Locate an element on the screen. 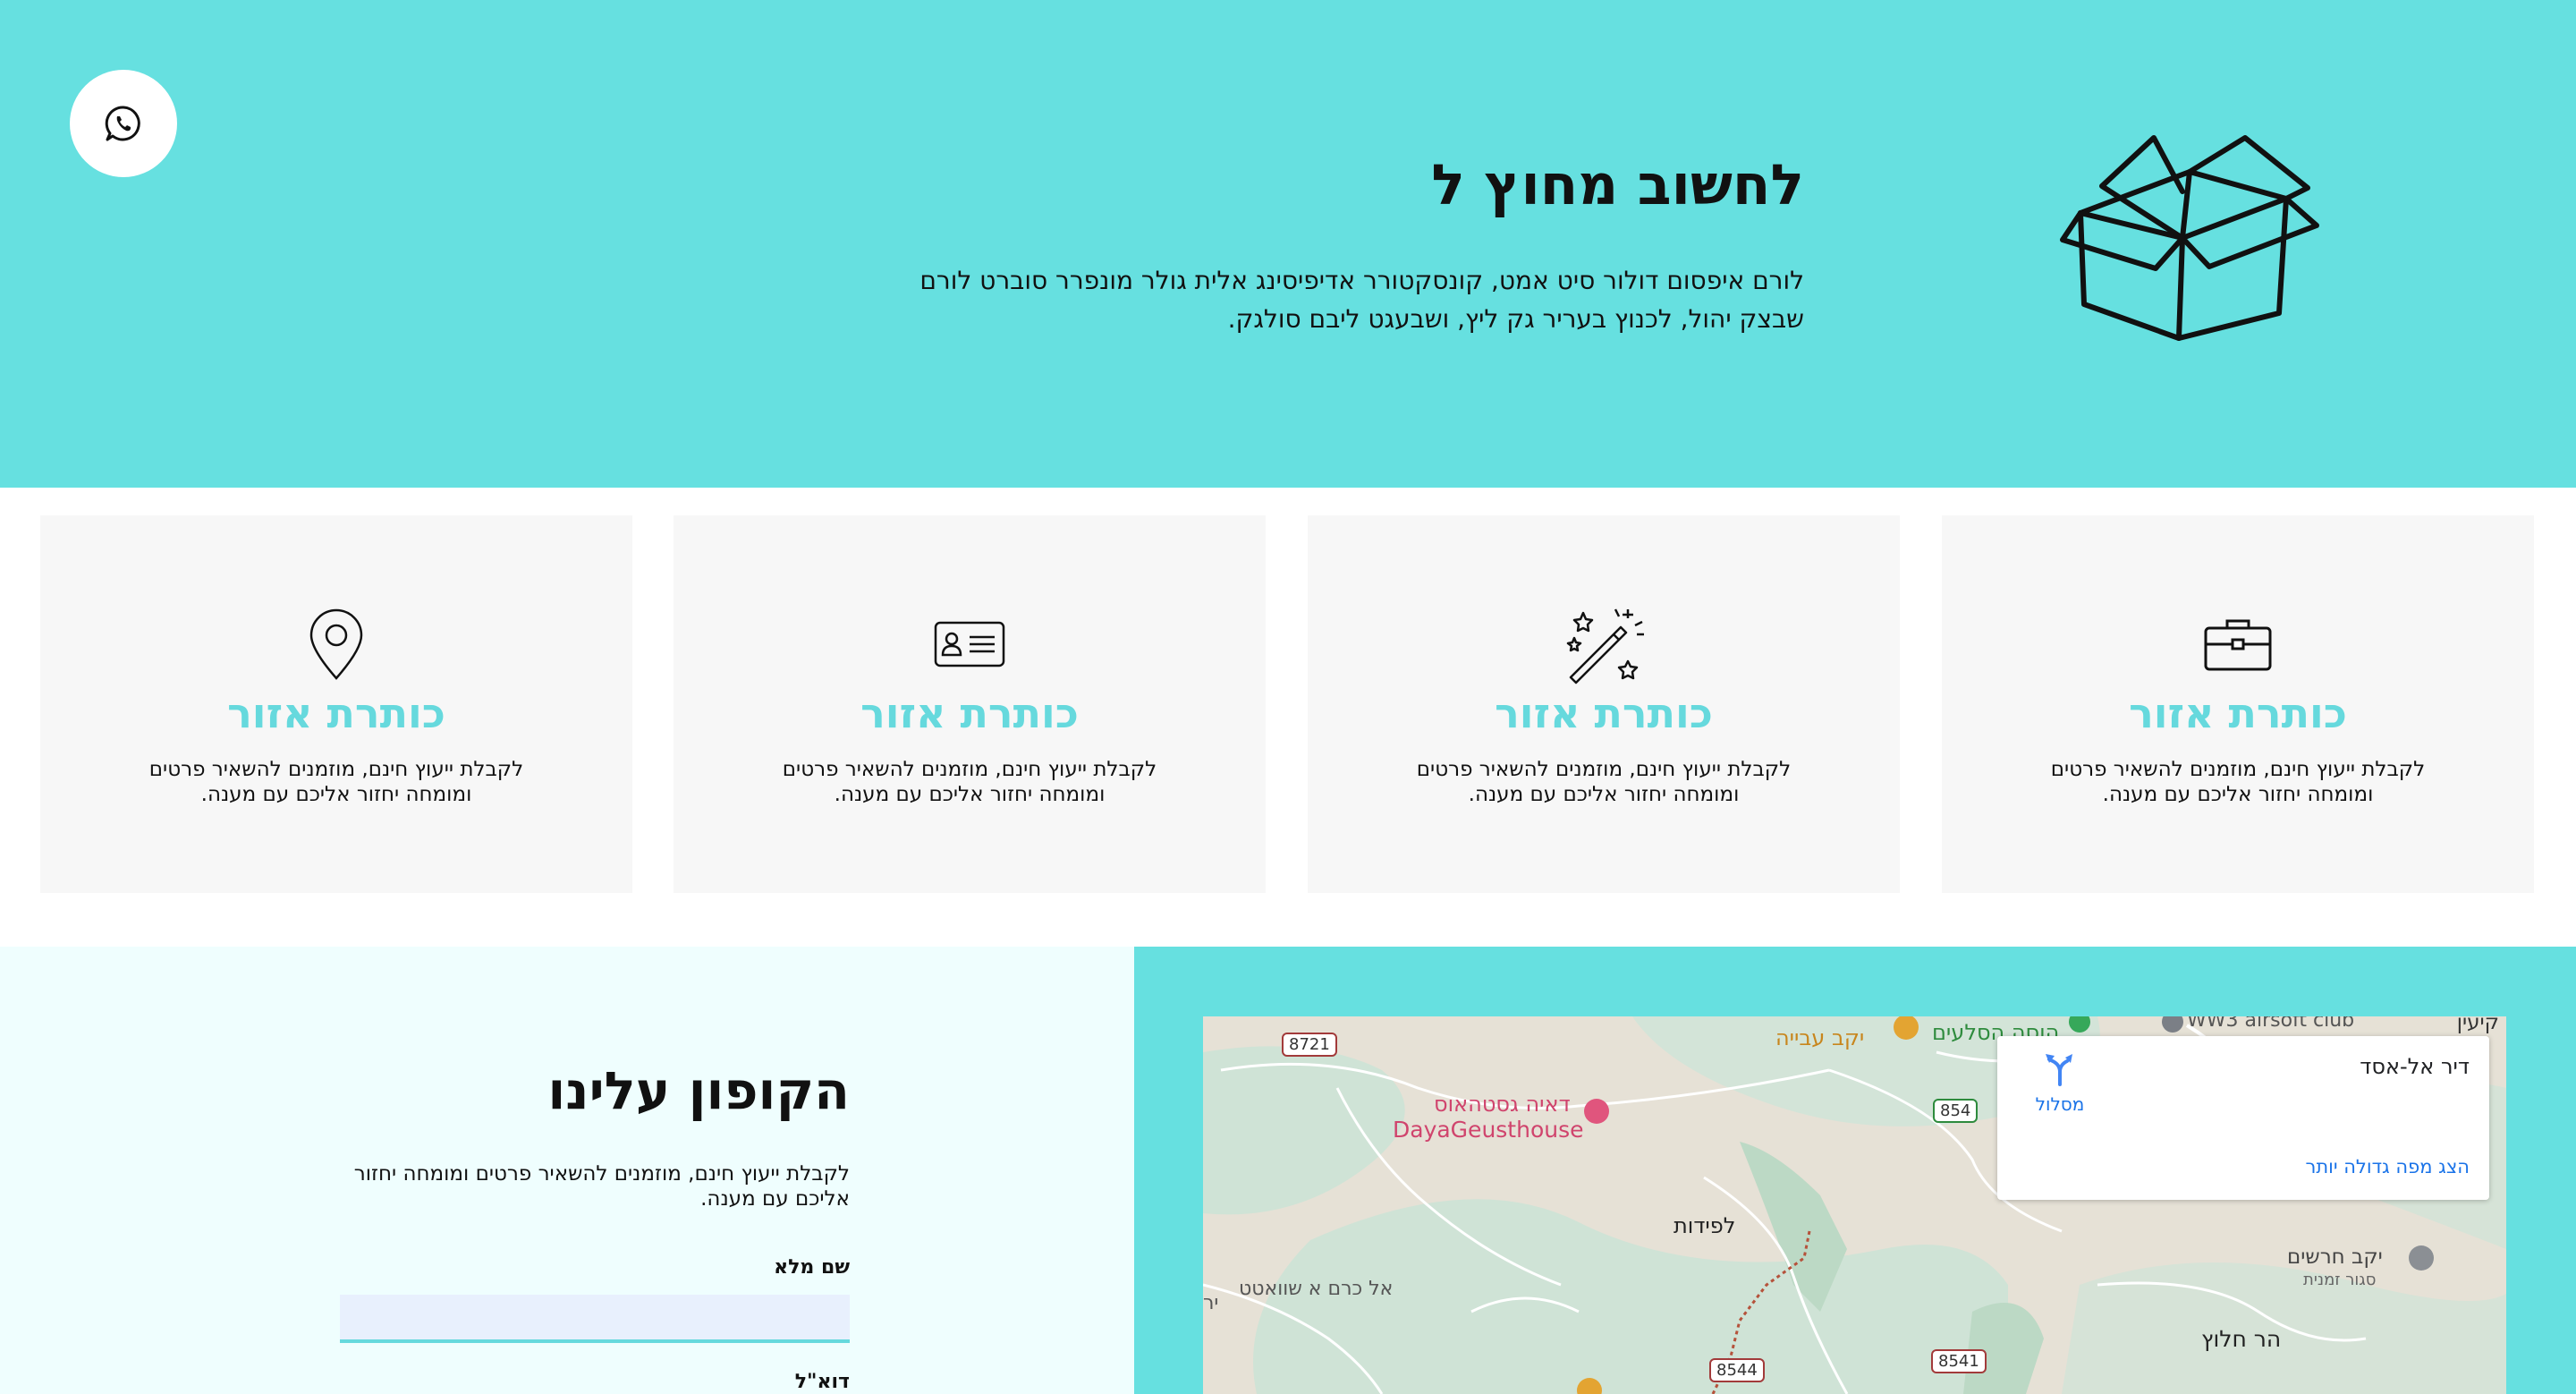 This screenshot has height=1394, width=2576. route-badge: 8541 is located at coordinates (1959, 1361).